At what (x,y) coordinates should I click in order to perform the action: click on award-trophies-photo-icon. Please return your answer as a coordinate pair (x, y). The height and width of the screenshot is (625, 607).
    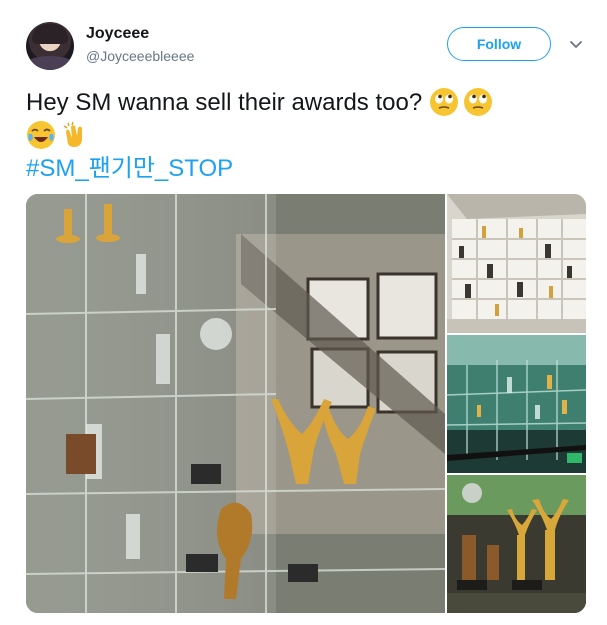
    Looking at the image, I should click on (516, 544).